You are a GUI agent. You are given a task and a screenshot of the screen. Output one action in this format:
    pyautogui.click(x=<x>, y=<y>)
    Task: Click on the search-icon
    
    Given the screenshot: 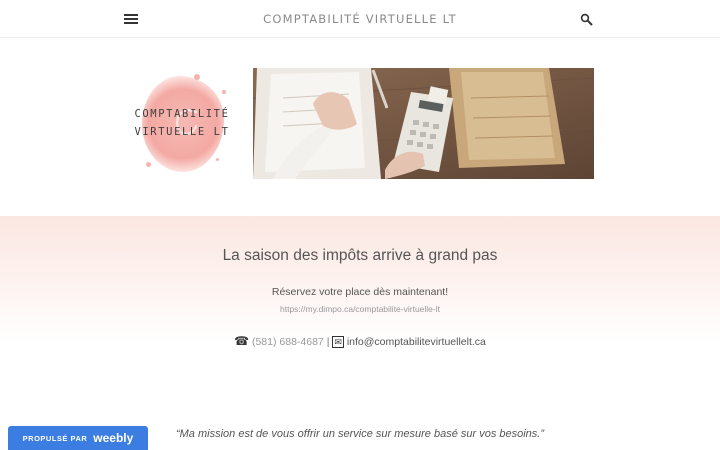 What is the action you would take?
    pyautogui.click(x=587, y=20)
    